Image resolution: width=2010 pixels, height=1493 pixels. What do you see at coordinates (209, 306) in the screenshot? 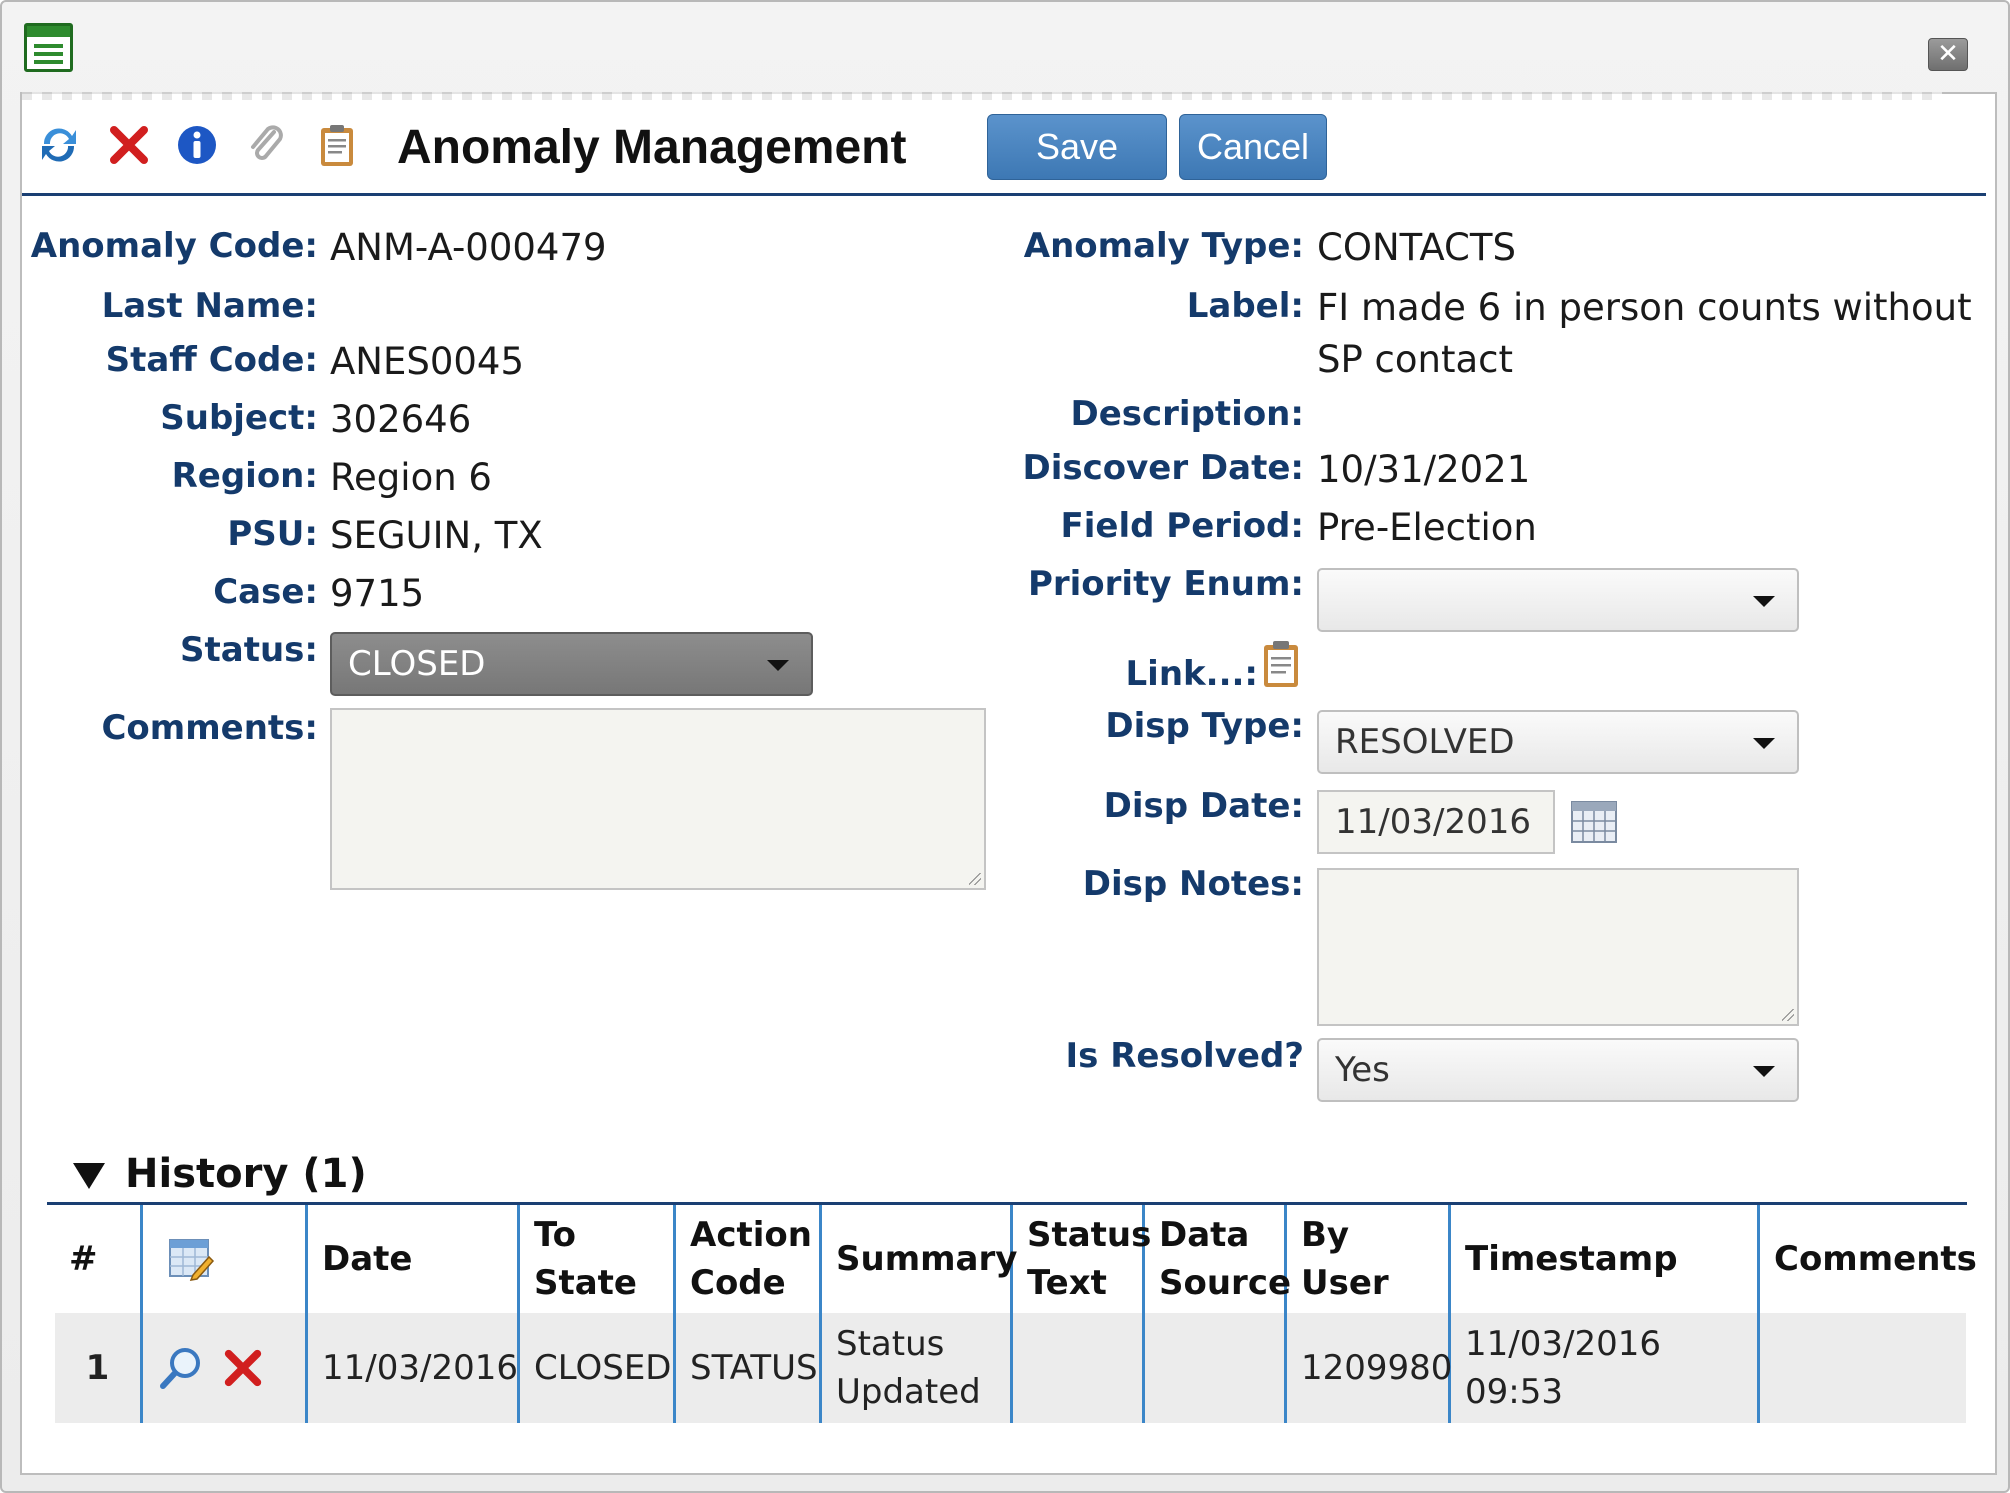
I see `last-name-label: Last Name:` at bounding box center [209, 306].